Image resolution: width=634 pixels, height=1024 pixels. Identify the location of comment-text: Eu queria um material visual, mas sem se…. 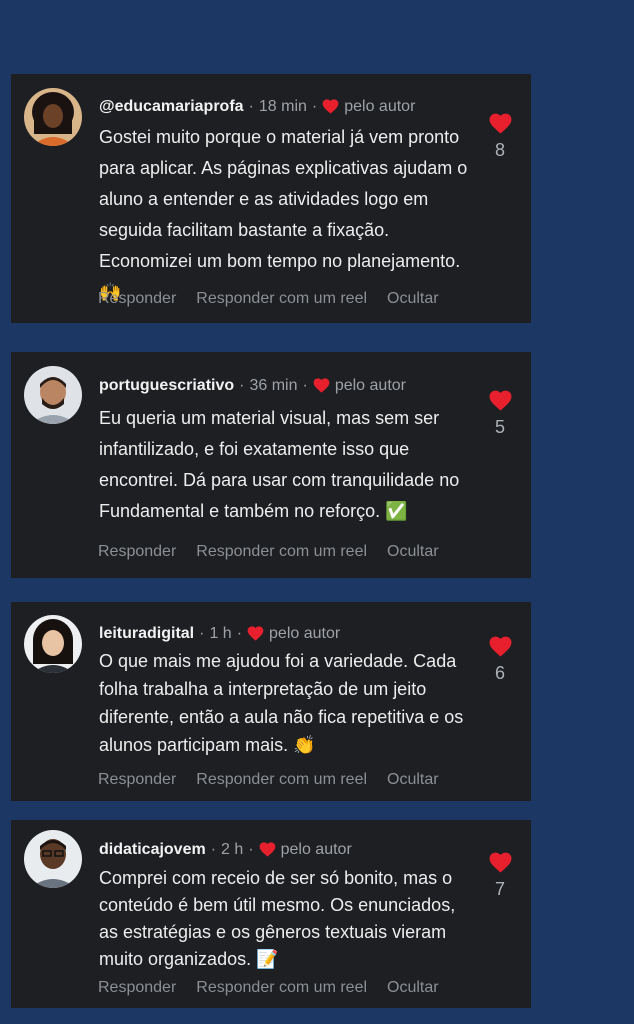
(279, 464).